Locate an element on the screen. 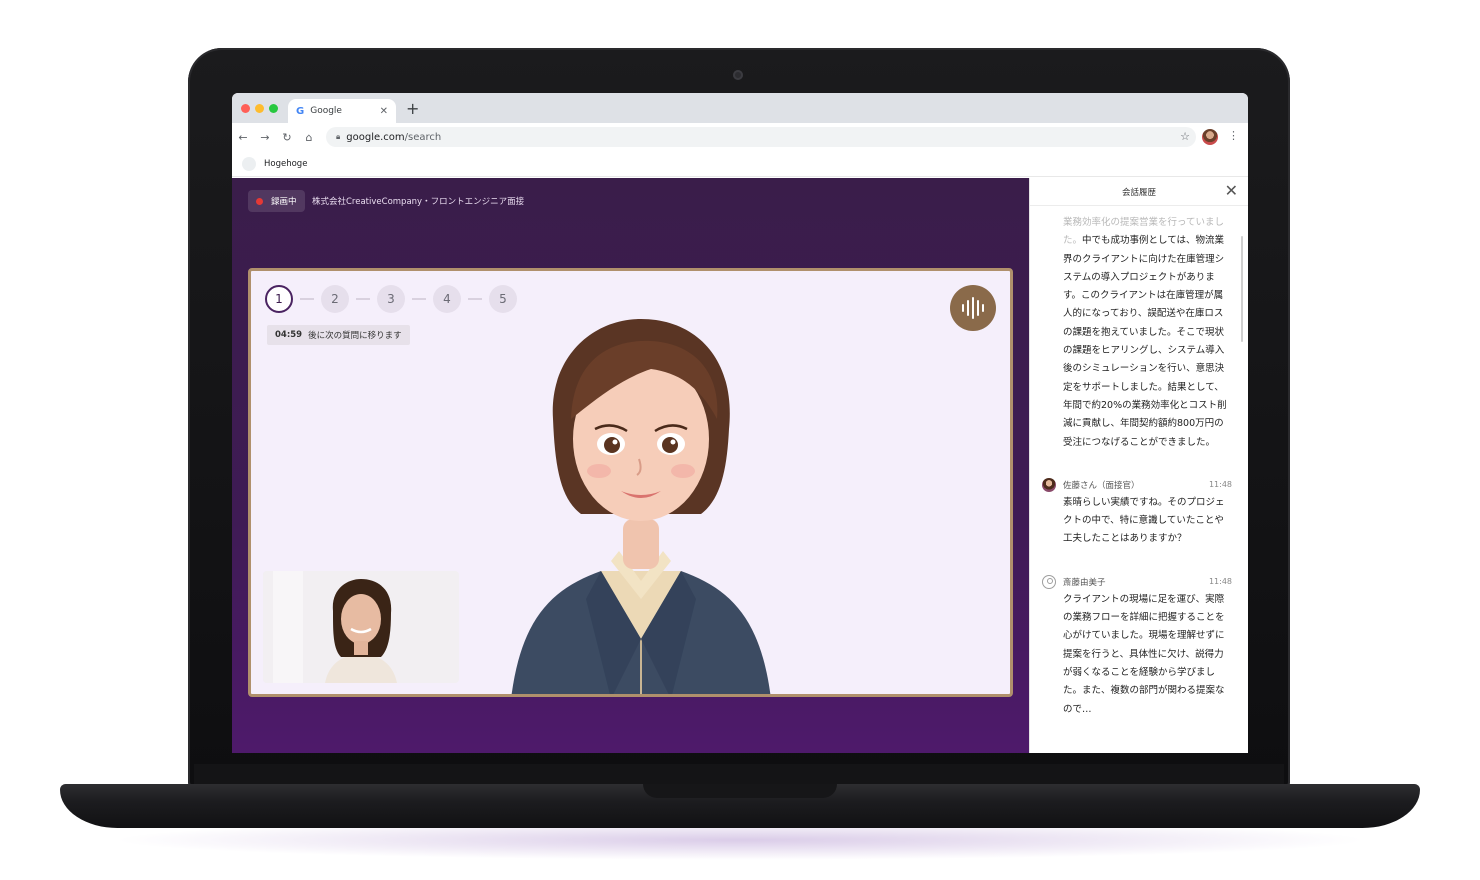 The width and height of the screenshot is (1480, 880). browser-toolbar: ← → ↻ ⌂ 🔒︎ google.com/search ☆ ⋮ is located at coordinates (740, 137).